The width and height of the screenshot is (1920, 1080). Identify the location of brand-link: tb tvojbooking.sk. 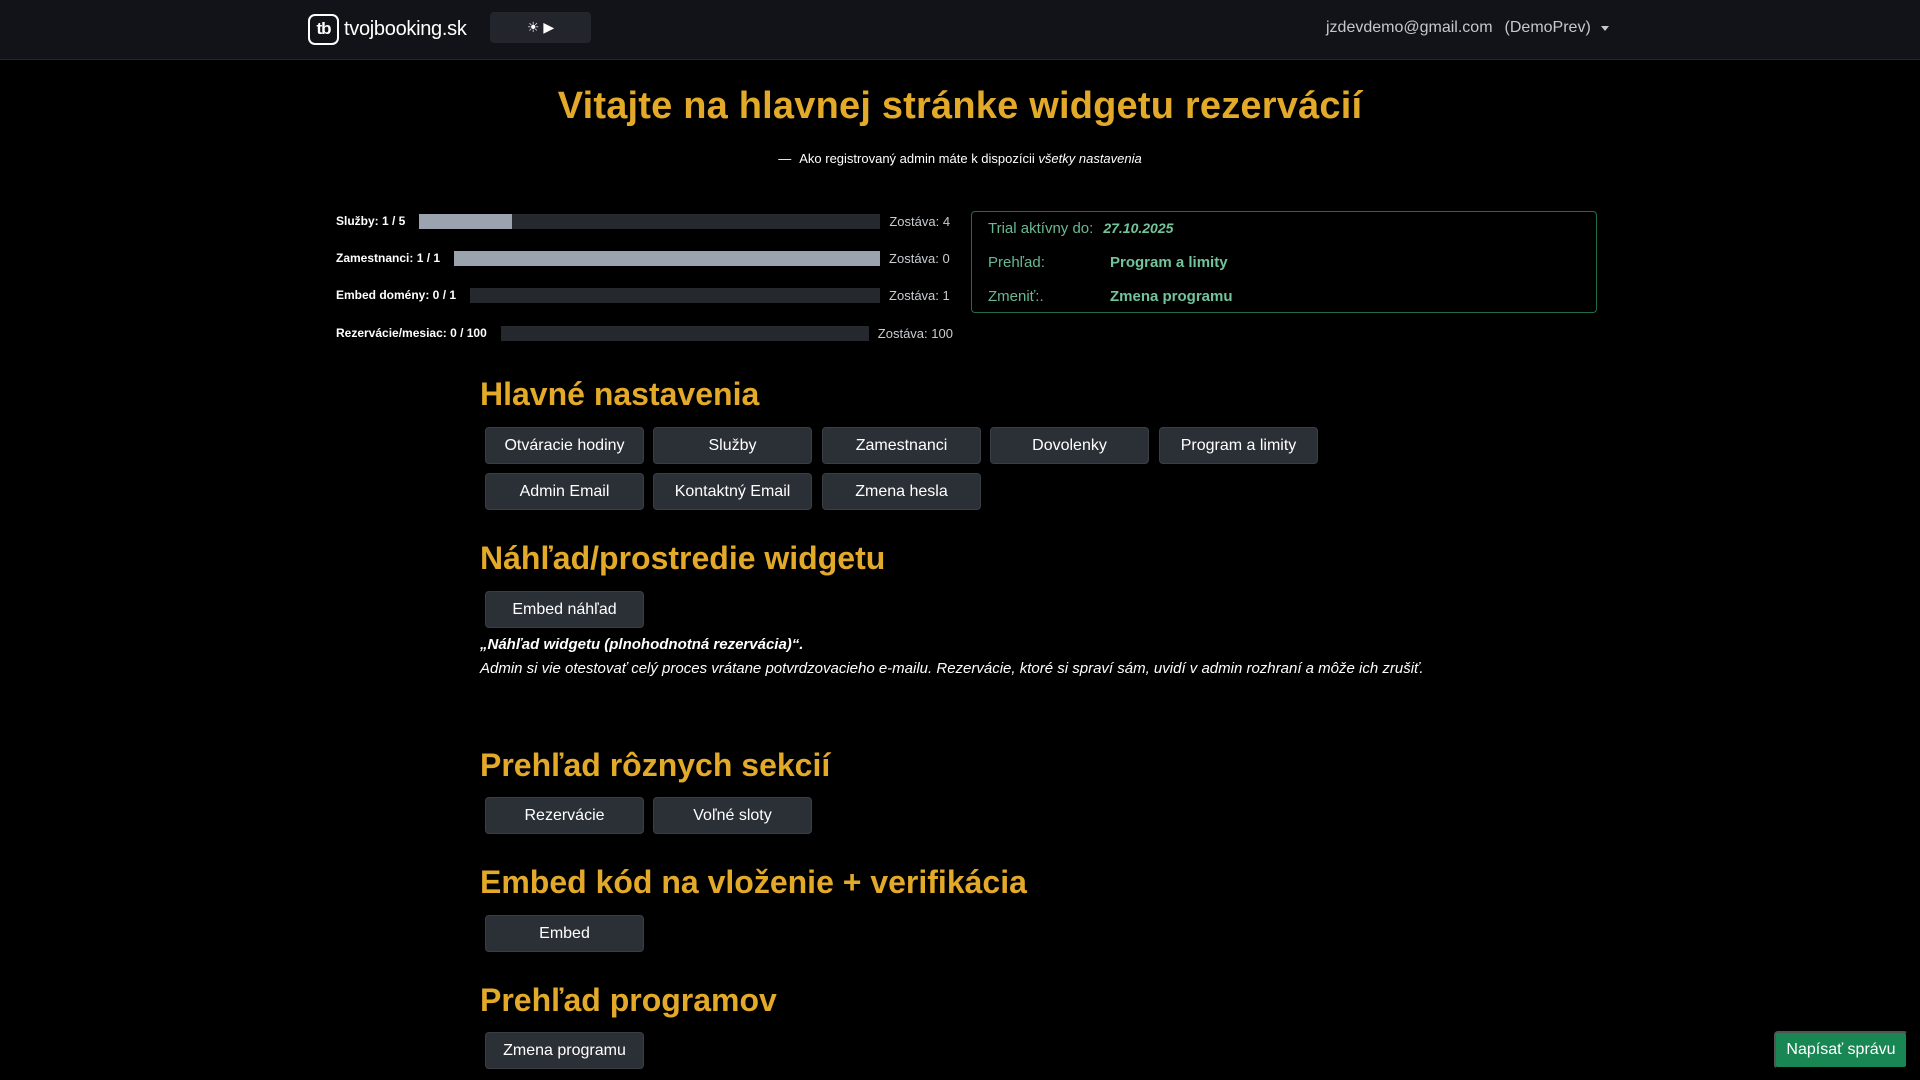
(387, 29).